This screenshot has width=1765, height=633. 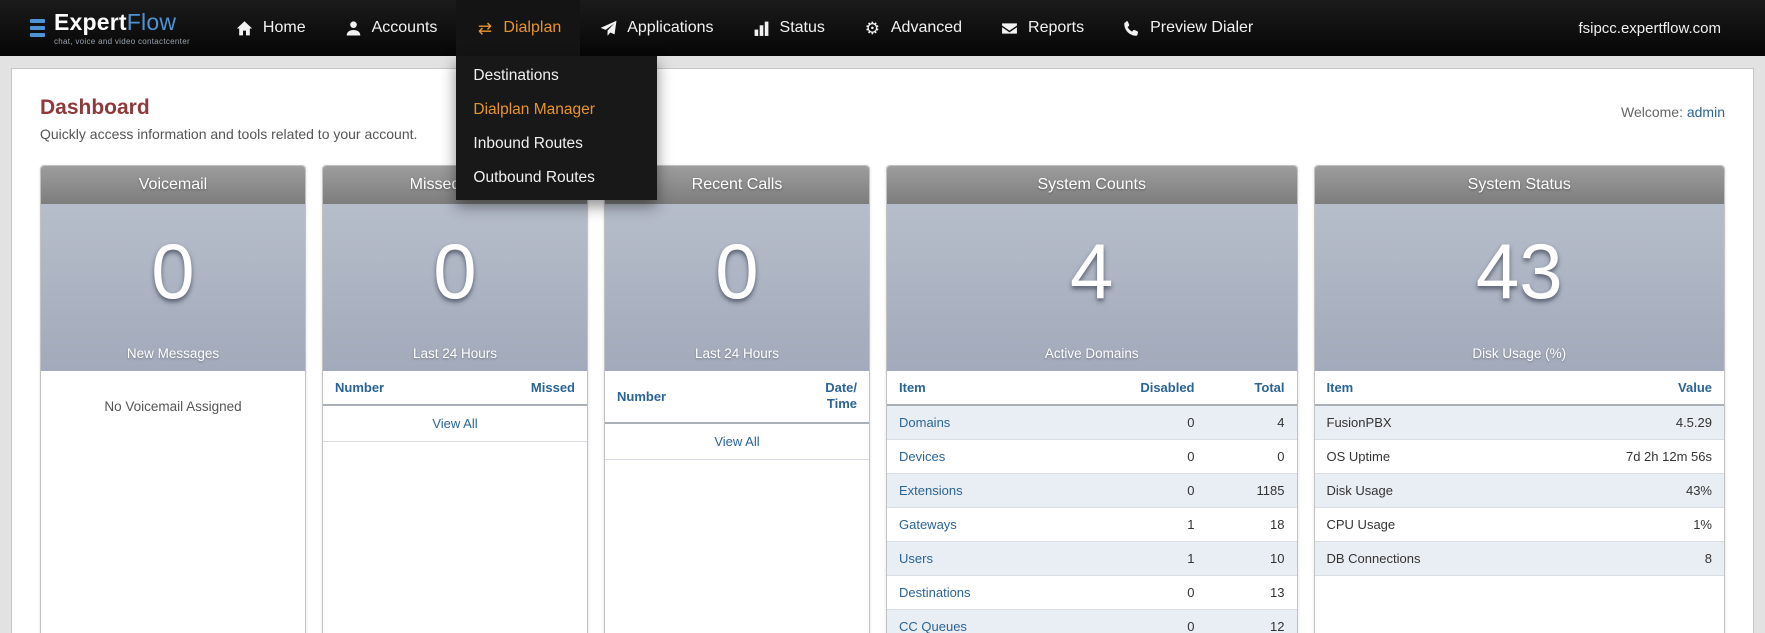 I want to click on nav-item-reports: Reports, so click(x=1042, y=28).